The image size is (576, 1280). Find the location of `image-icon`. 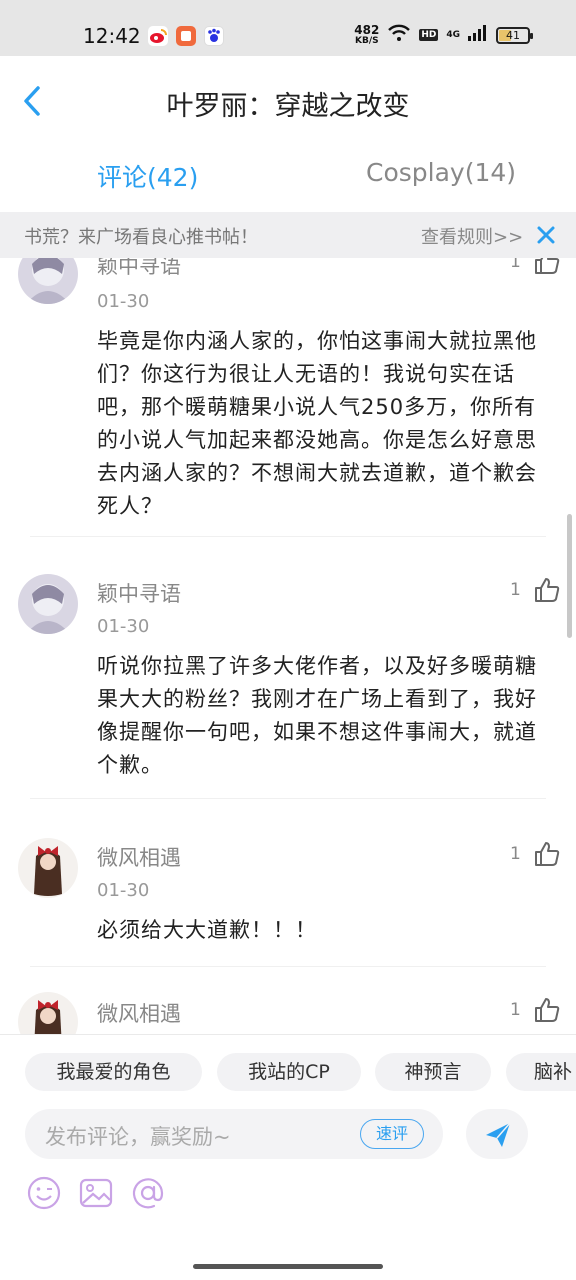

image-icon is located at coordinates (96, 1193).